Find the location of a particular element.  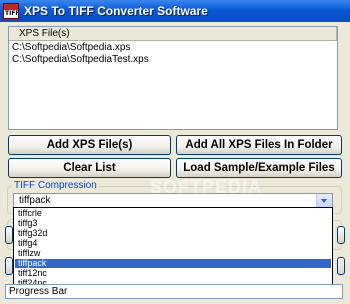

app-icon: TIFF is located at coordinates (11, 11).